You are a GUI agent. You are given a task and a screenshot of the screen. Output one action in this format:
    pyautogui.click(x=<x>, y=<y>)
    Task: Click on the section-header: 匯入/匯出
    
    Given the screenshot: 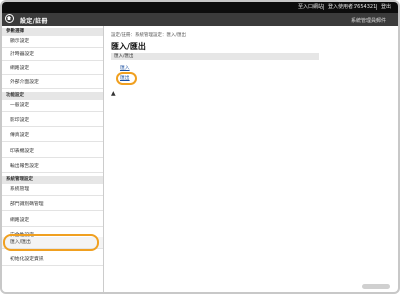 What is the action you would take?
    pyautogui.click(x=215, y=56)
    